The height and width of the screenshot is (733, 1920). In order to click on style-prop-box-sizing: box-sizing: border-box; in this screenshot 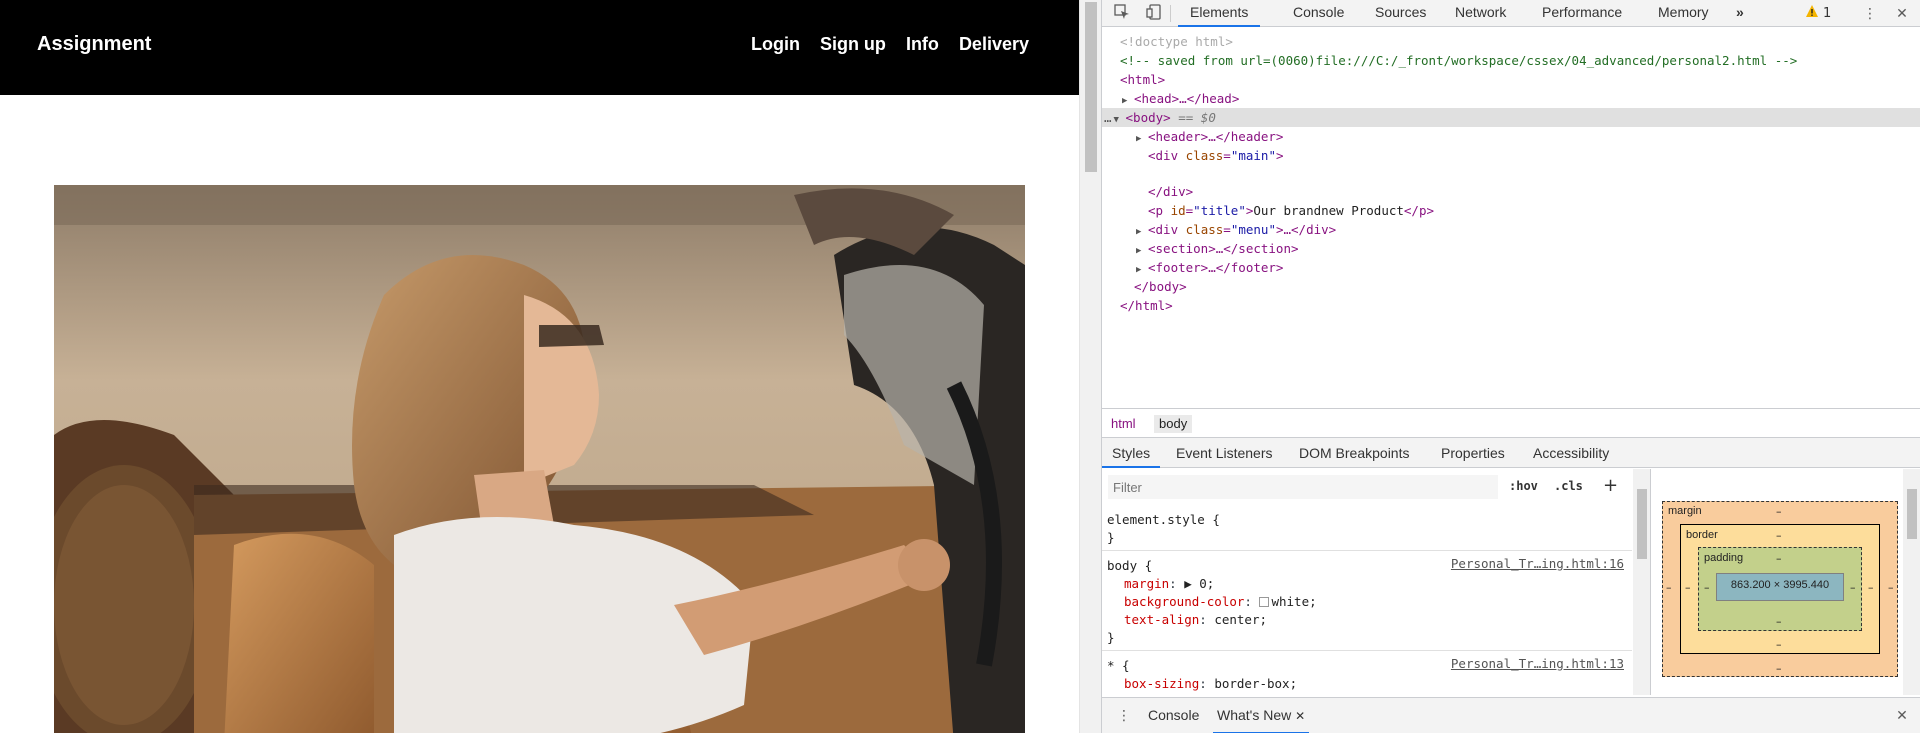, I will do `click(1210, 684)`.